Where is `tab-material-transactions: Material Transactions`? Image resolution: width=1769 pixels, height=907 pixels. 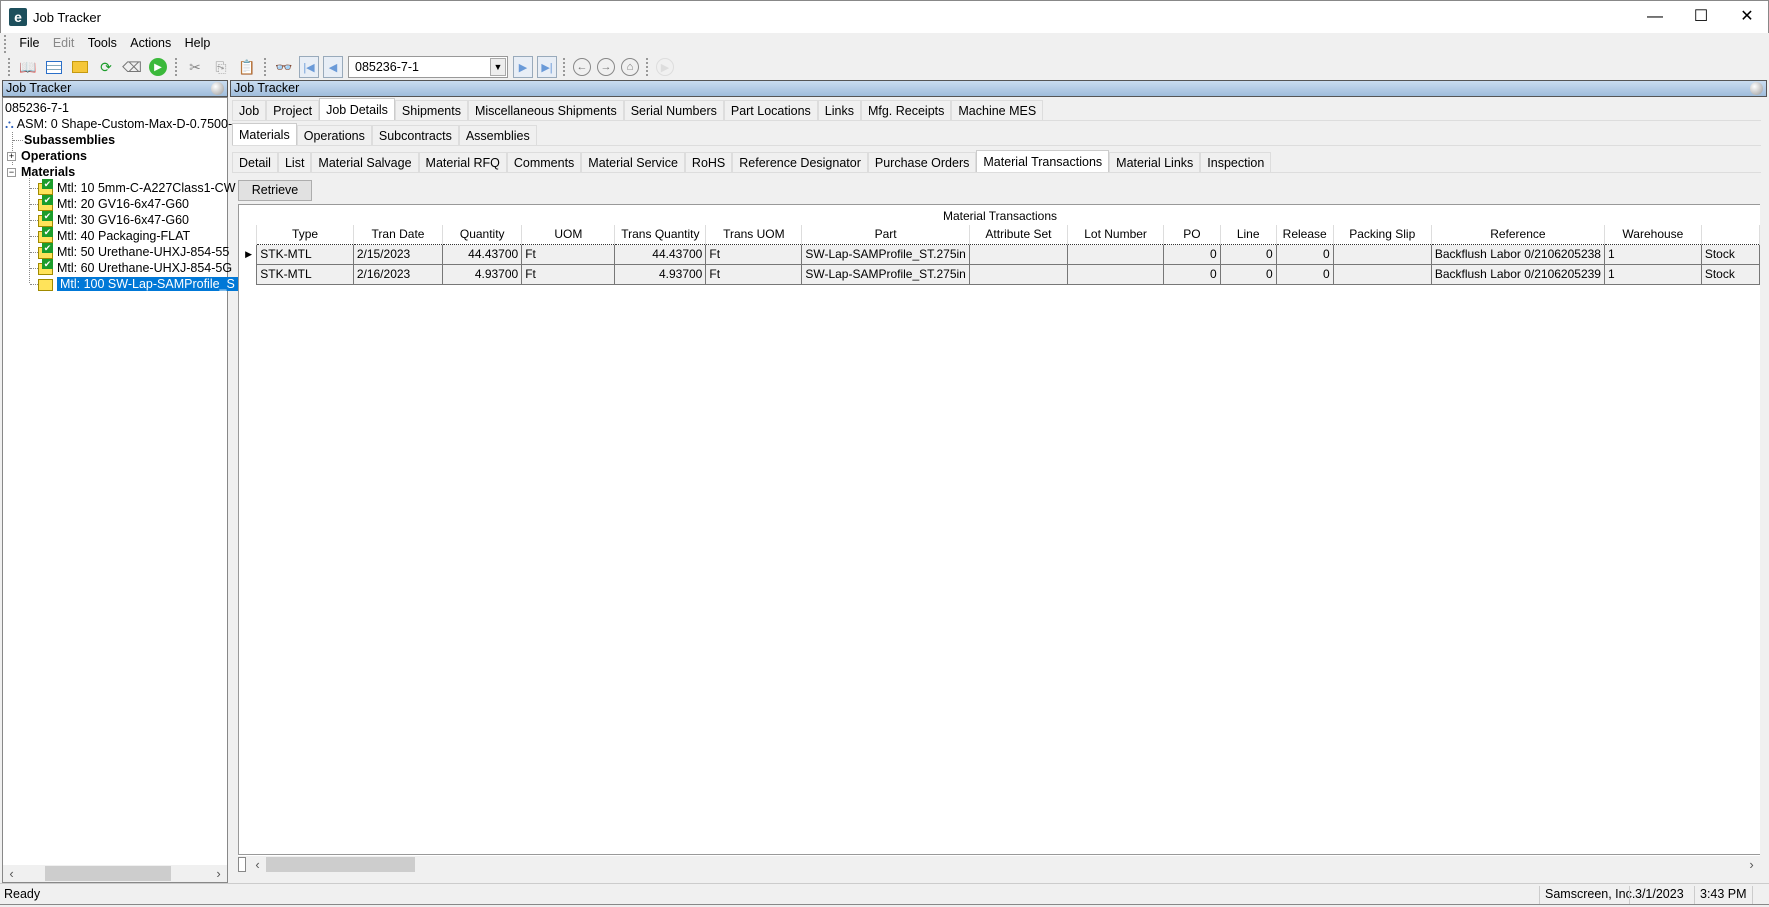
tab-material-transactions: Material Transactions is located at coordinates (1043, 161).